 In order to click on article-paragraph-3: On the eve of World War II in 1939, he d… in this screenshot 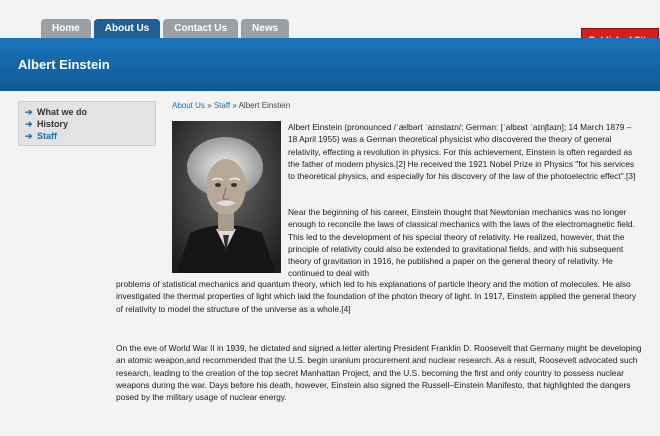, I will do `click(379, 373)`.